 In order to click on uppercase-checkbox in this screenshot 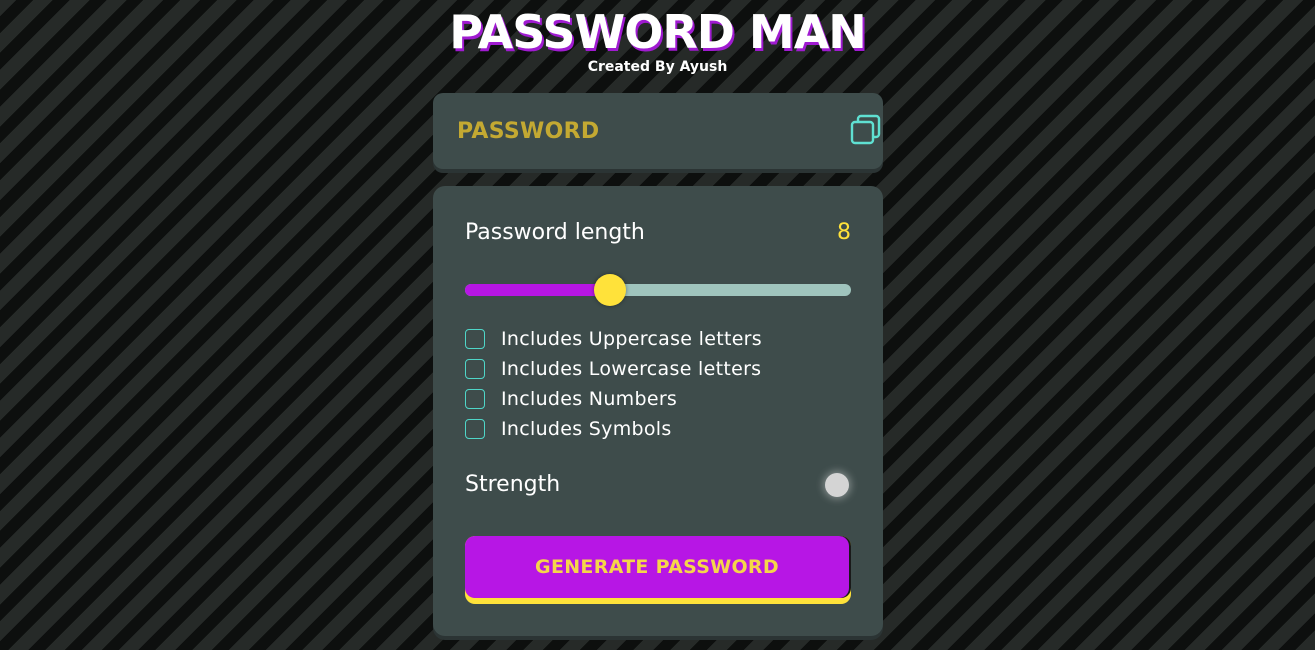, I will do `click(475, 339)`.